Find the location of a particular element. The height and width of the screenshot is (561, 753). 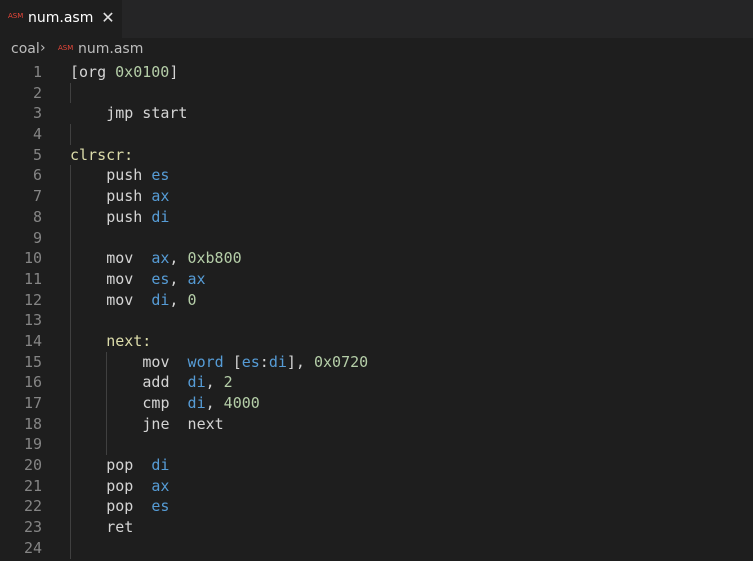

chevron-right-icon: › is located at coordinates (43, 48).